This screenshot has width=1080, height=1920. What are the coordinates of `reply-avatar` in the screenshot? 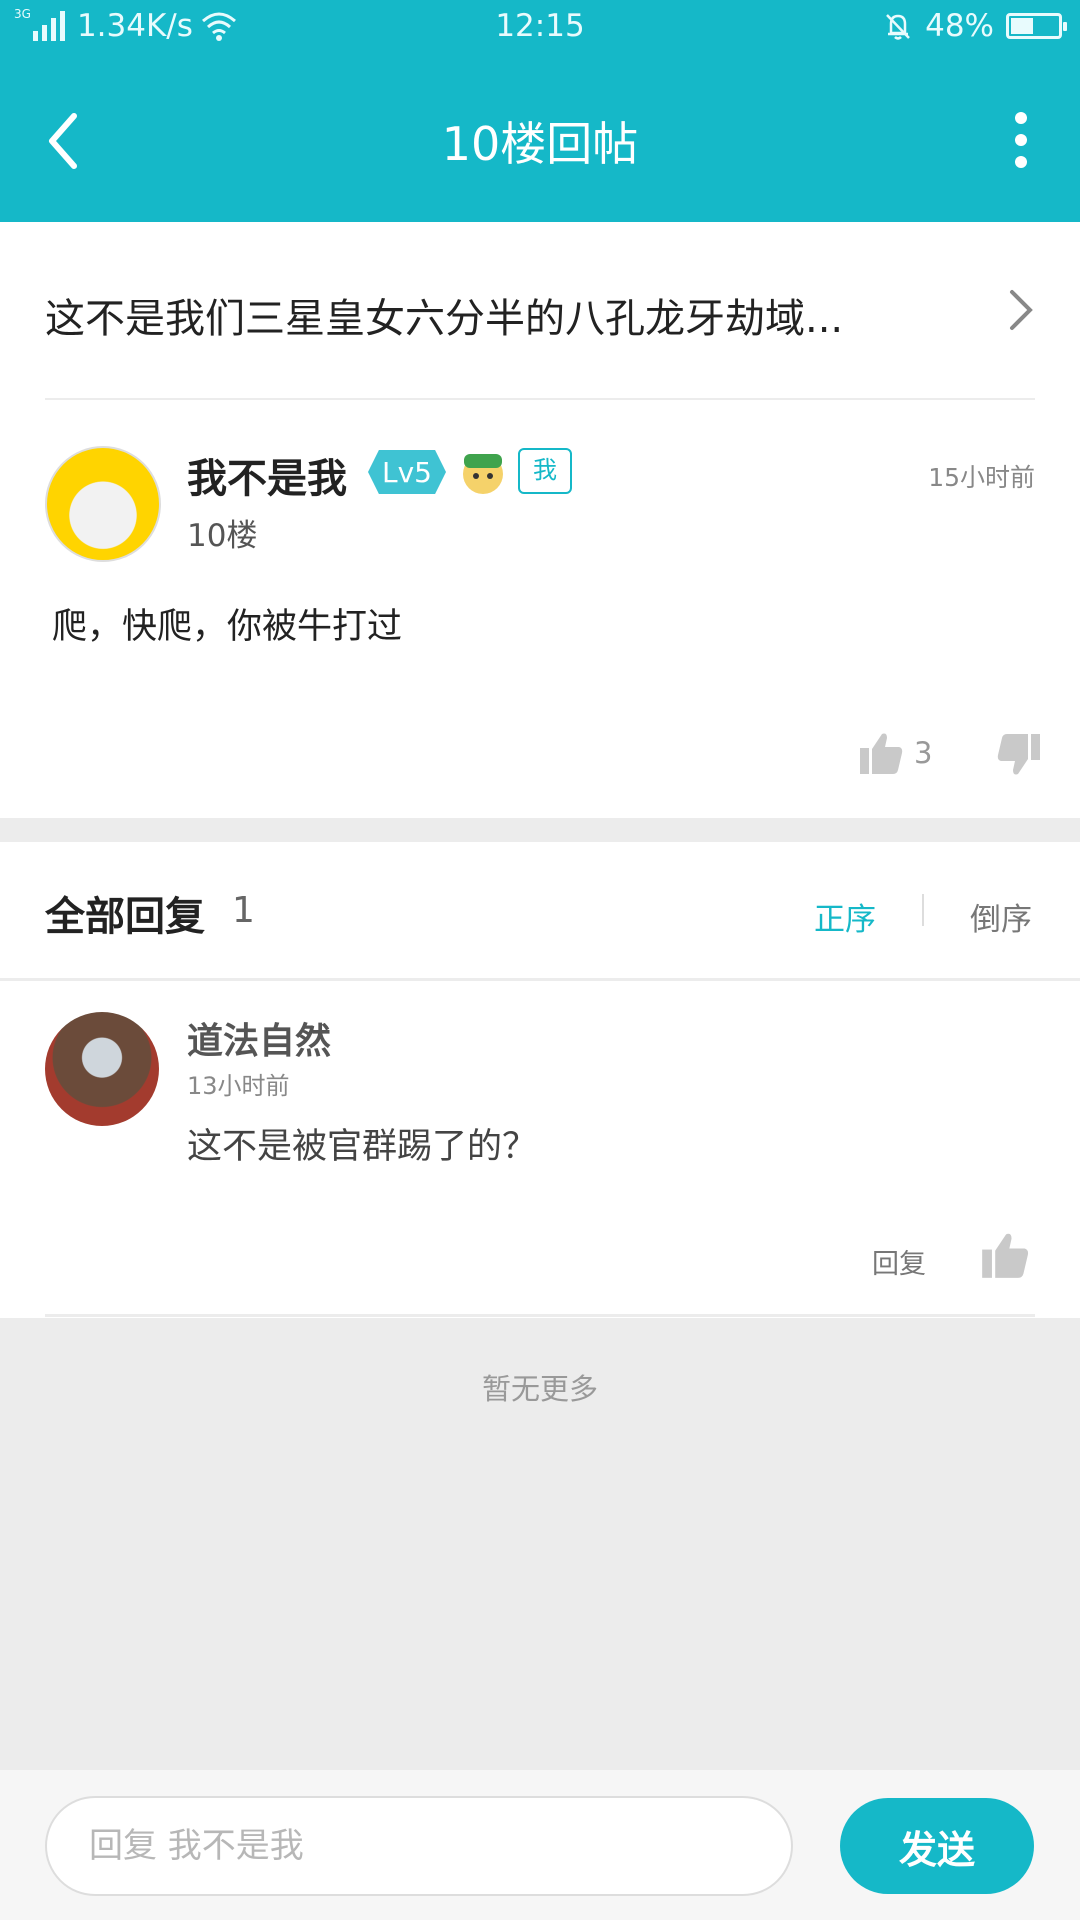 It's located at (102, 1069).